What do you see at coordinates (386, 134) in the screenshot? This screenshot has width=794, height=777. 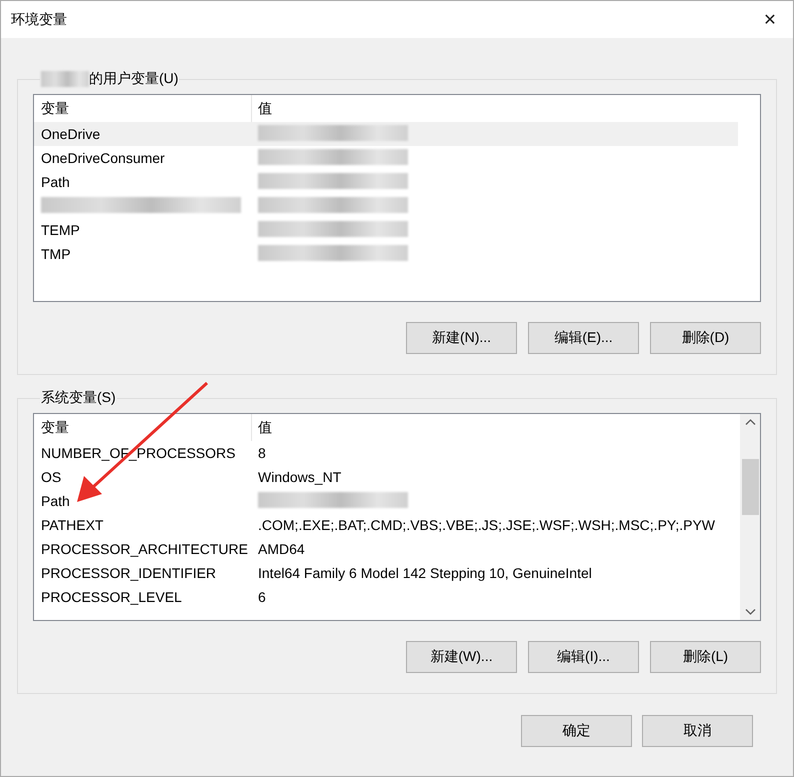 I see `variable-row: OneDrive` at bounding box center [386, 134].